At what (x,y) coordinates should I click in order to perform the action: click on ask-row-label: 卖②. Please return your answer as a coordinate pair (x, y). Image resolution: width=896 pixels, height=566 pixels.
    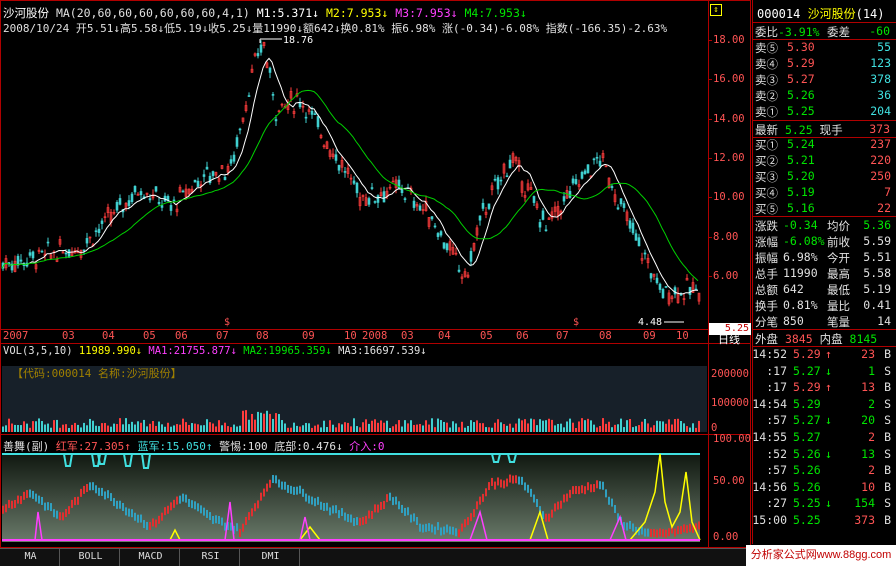
    Looking at the image, I should click on (766, 96).